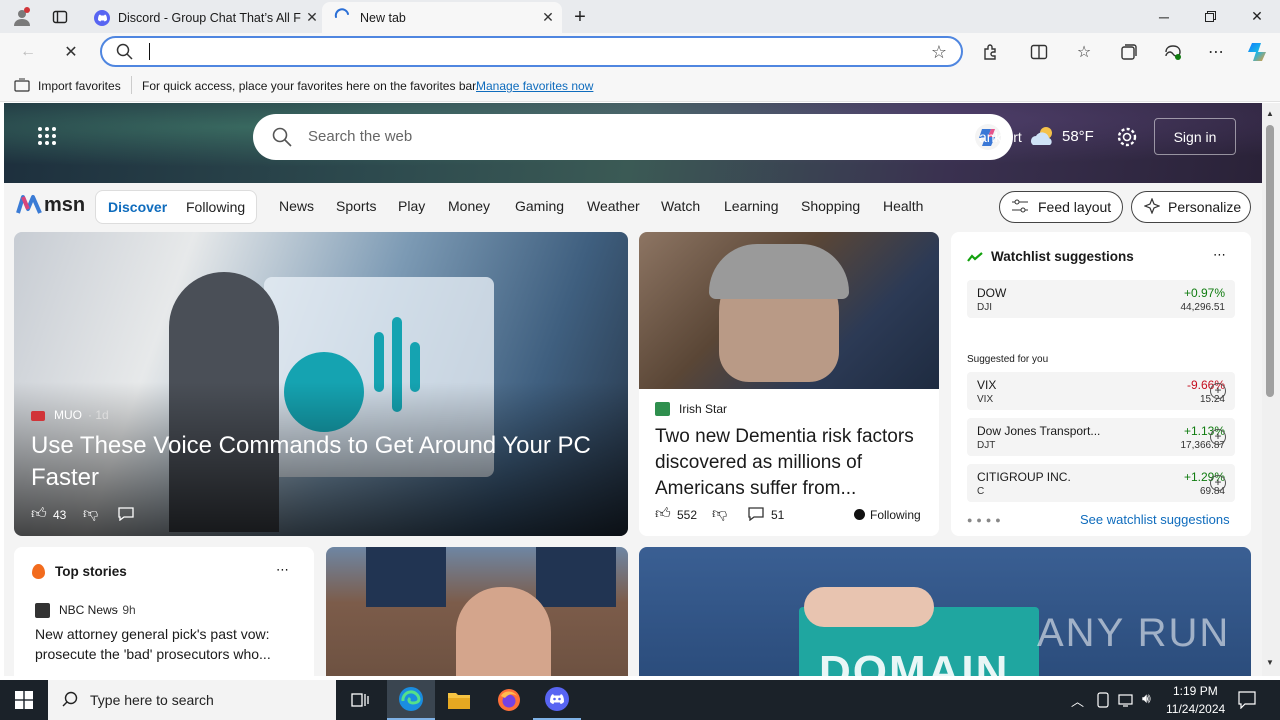  I want to click on msn-search-box: Search the web, so click(633, 137).